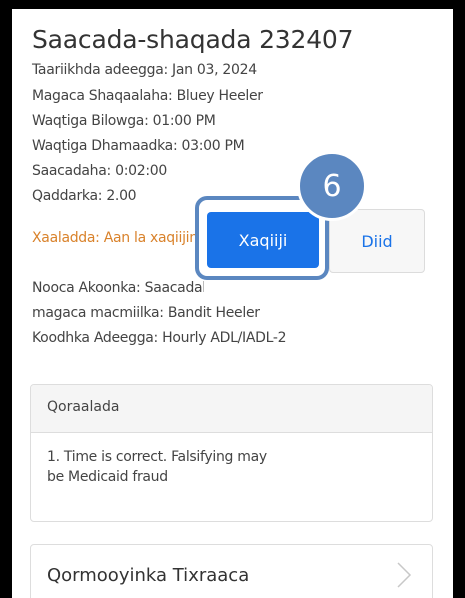 This screenshot has width=465, height=598. What do you see at coordinates (406, 575) in the screenshot?
I see `chevron-right-icon` at bounding box center [406, 575].